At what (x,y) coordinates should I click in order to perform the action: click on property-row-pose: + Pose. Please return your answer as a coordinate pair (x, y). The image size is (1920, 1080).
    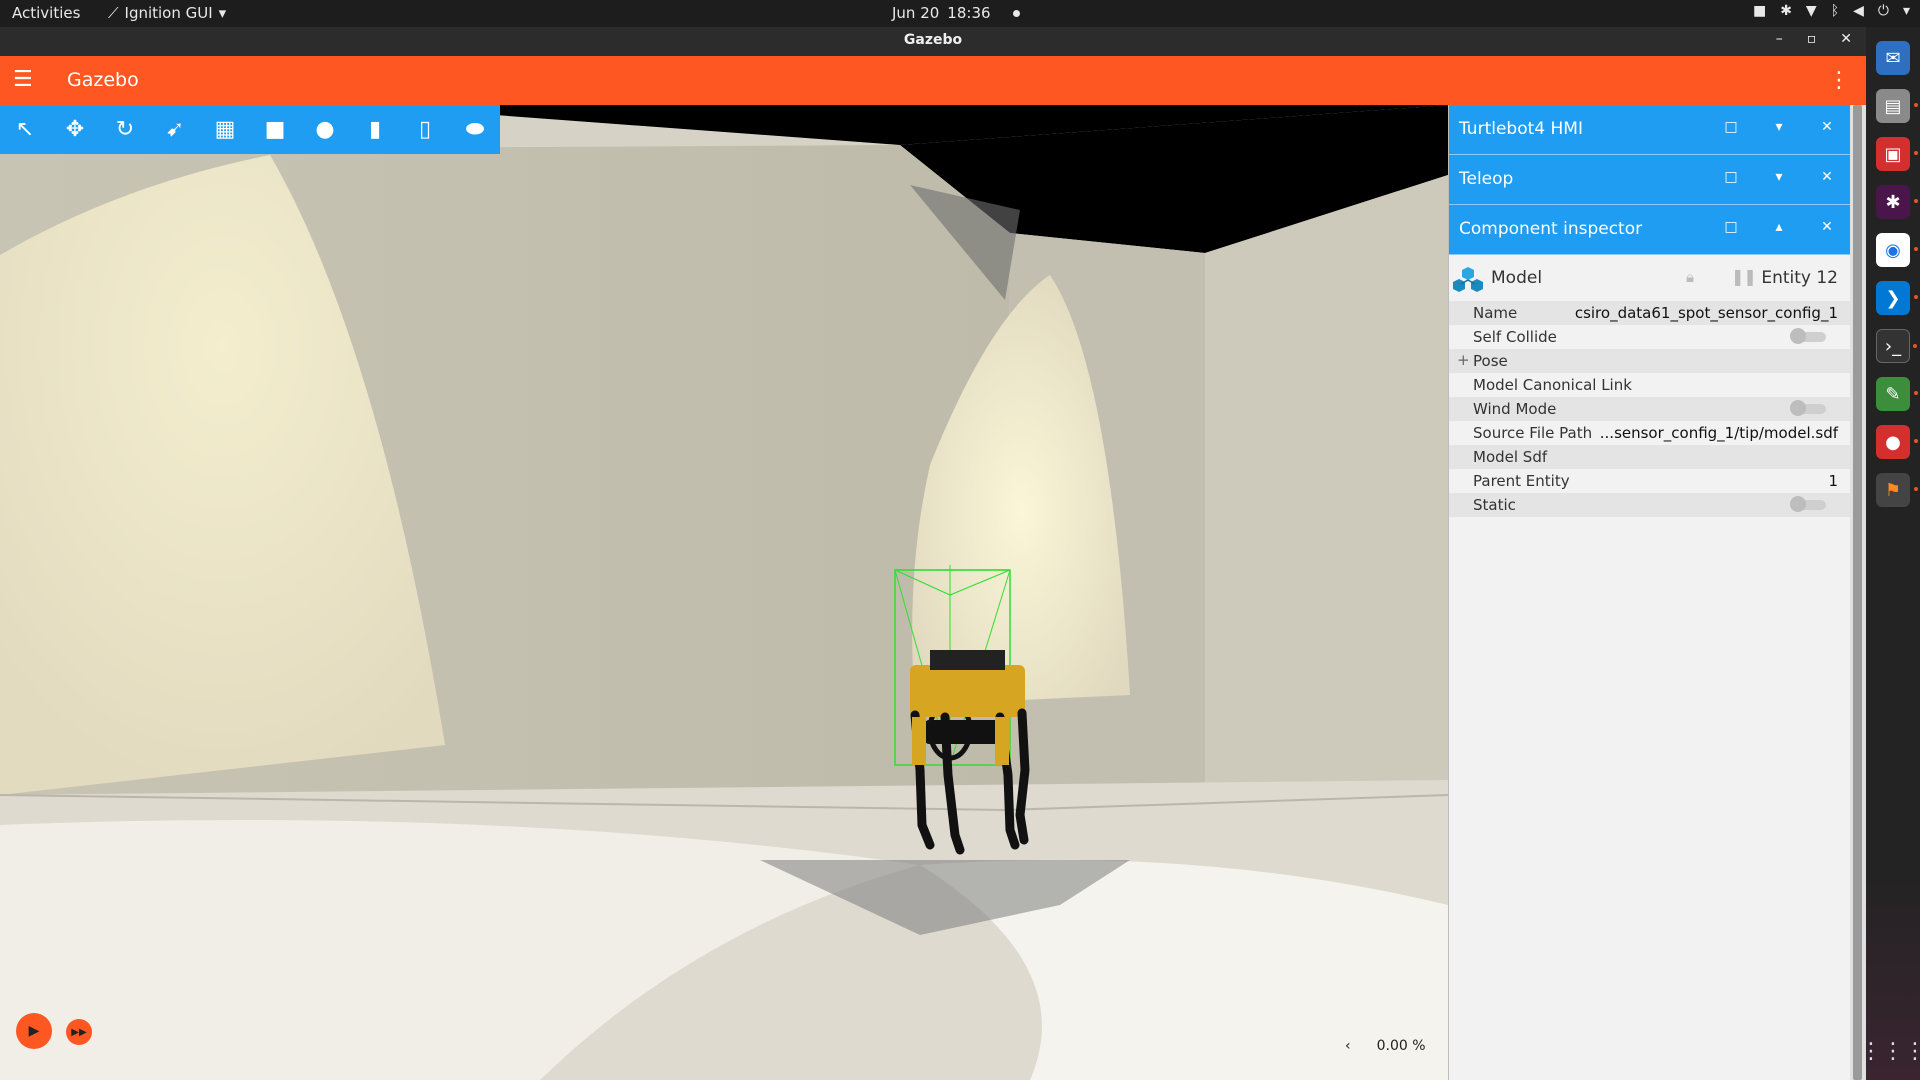
    Looking at the image, I should click on (1649, 361).